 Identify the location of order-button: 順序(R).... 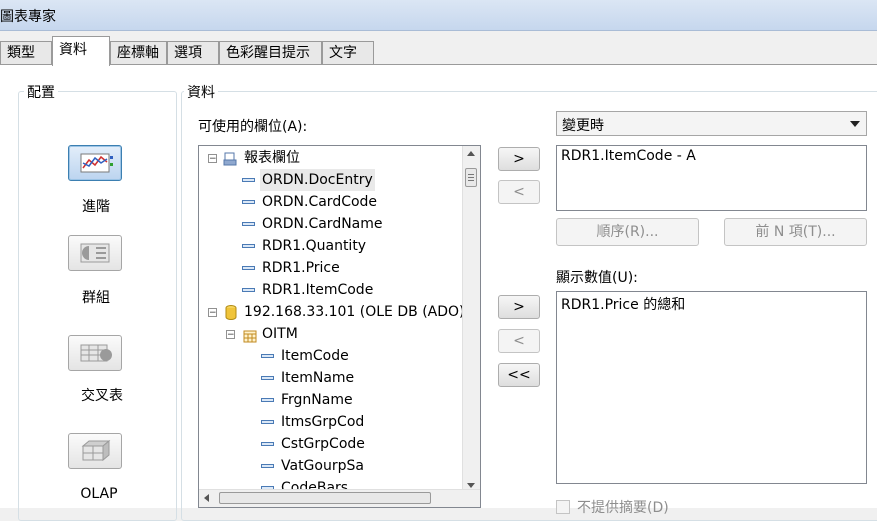
(627, 232).